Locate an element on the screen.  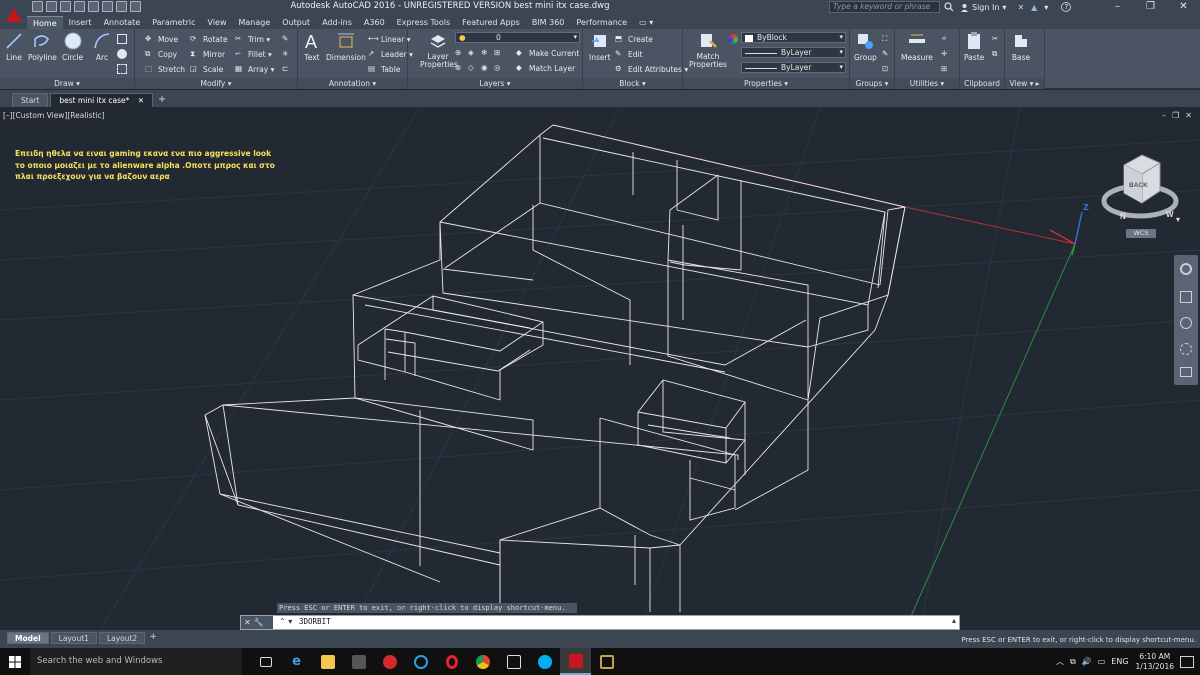
layers-panel-title: Layers ▾ is located at coordinates (495, 83).